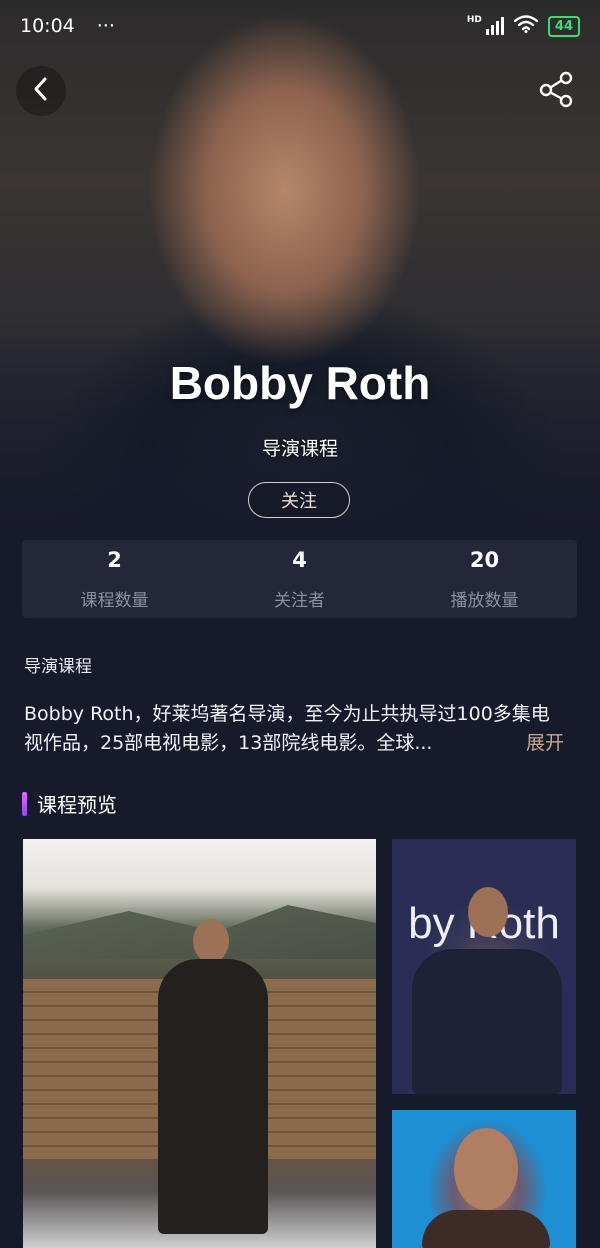 This screenshot has height=1248, width=600. I want to click on intro-section-label: 导演课程, so click(58, 667).